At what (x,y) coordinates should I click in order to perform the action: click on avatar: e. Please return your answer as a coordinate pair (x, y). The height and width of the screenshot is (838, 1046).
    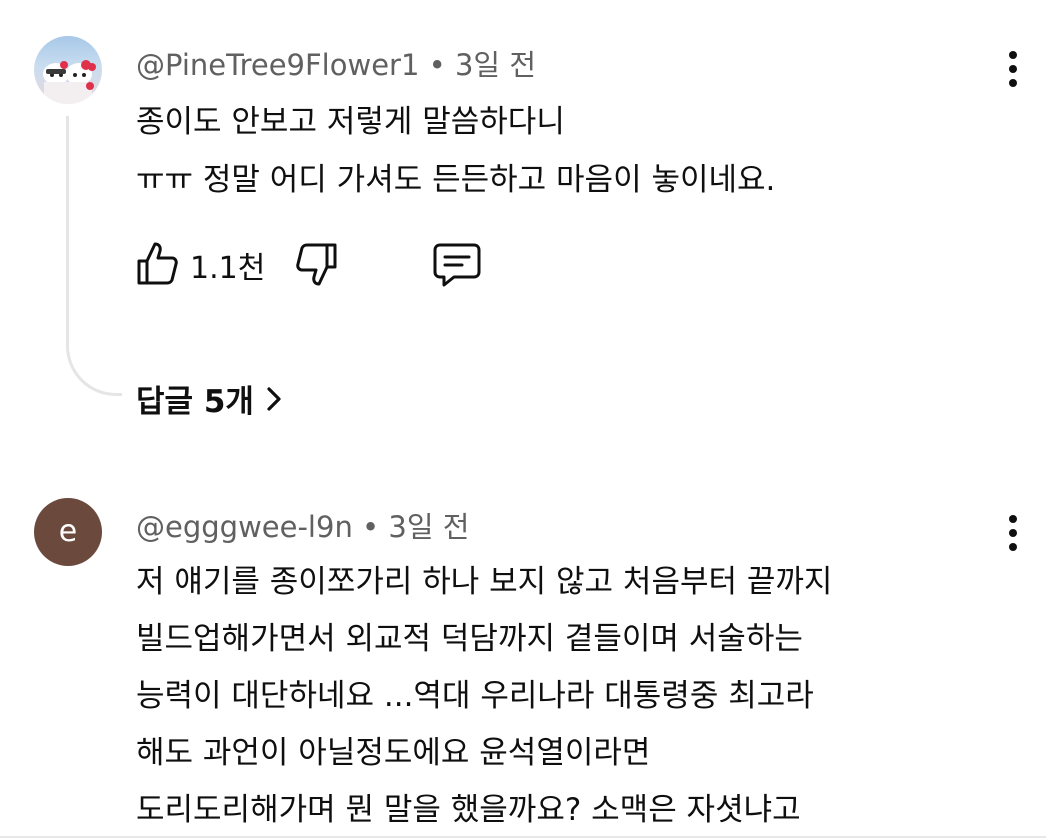
    Looking at the image, I should click on (68, 532).